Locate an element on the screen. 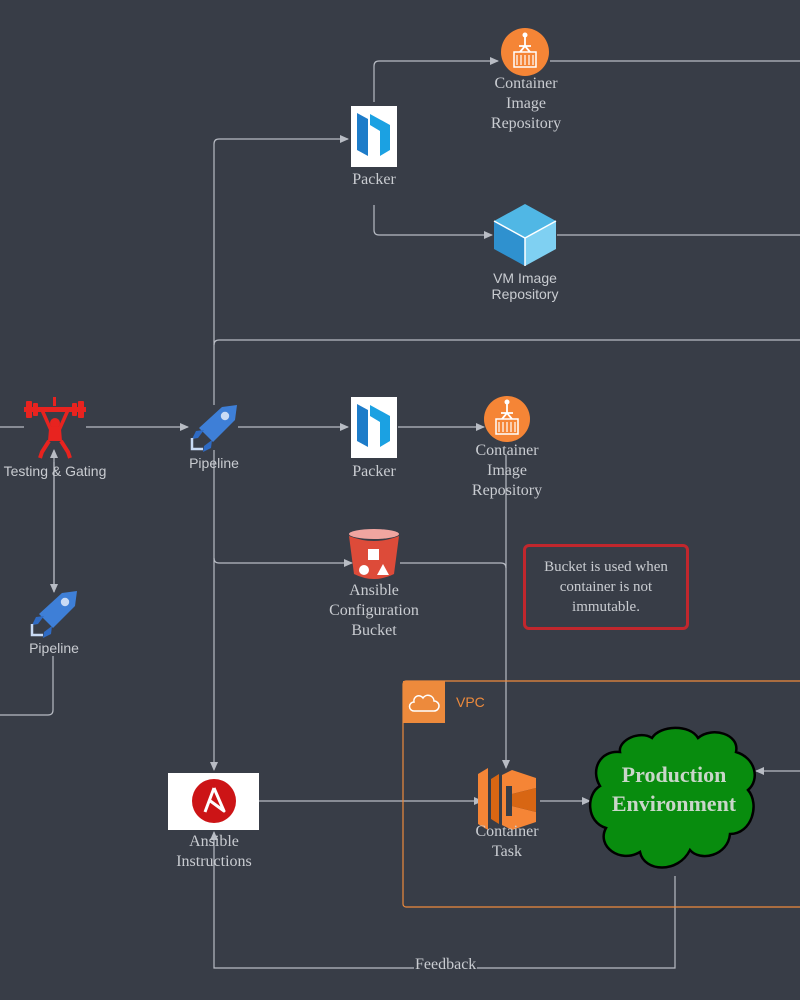  packer-icon-mid is located at coordinates (374, 427).